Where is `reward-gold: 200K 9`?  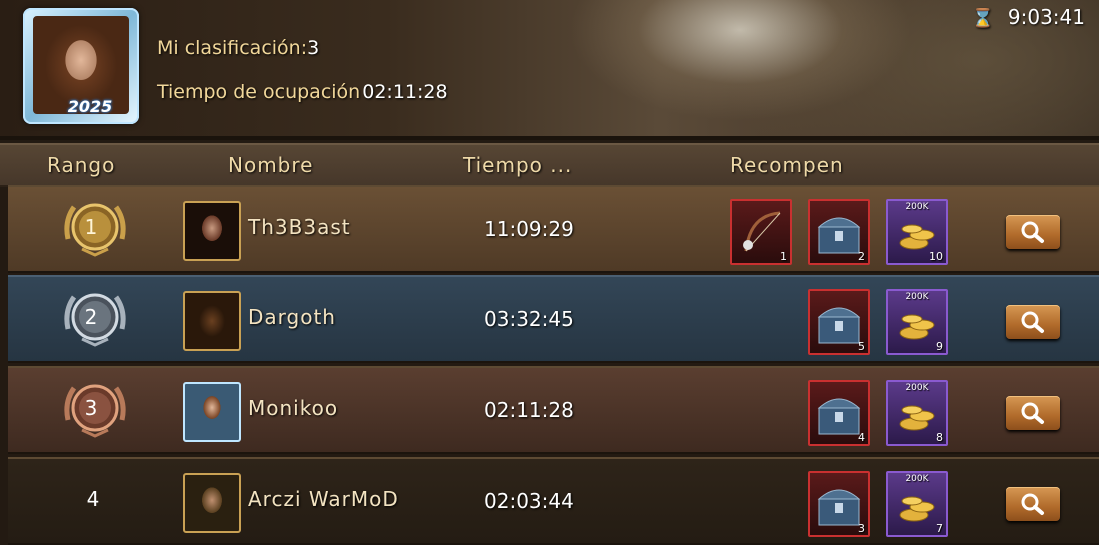 reward-gold: 200K 9 is located at coordinates (917, 322).